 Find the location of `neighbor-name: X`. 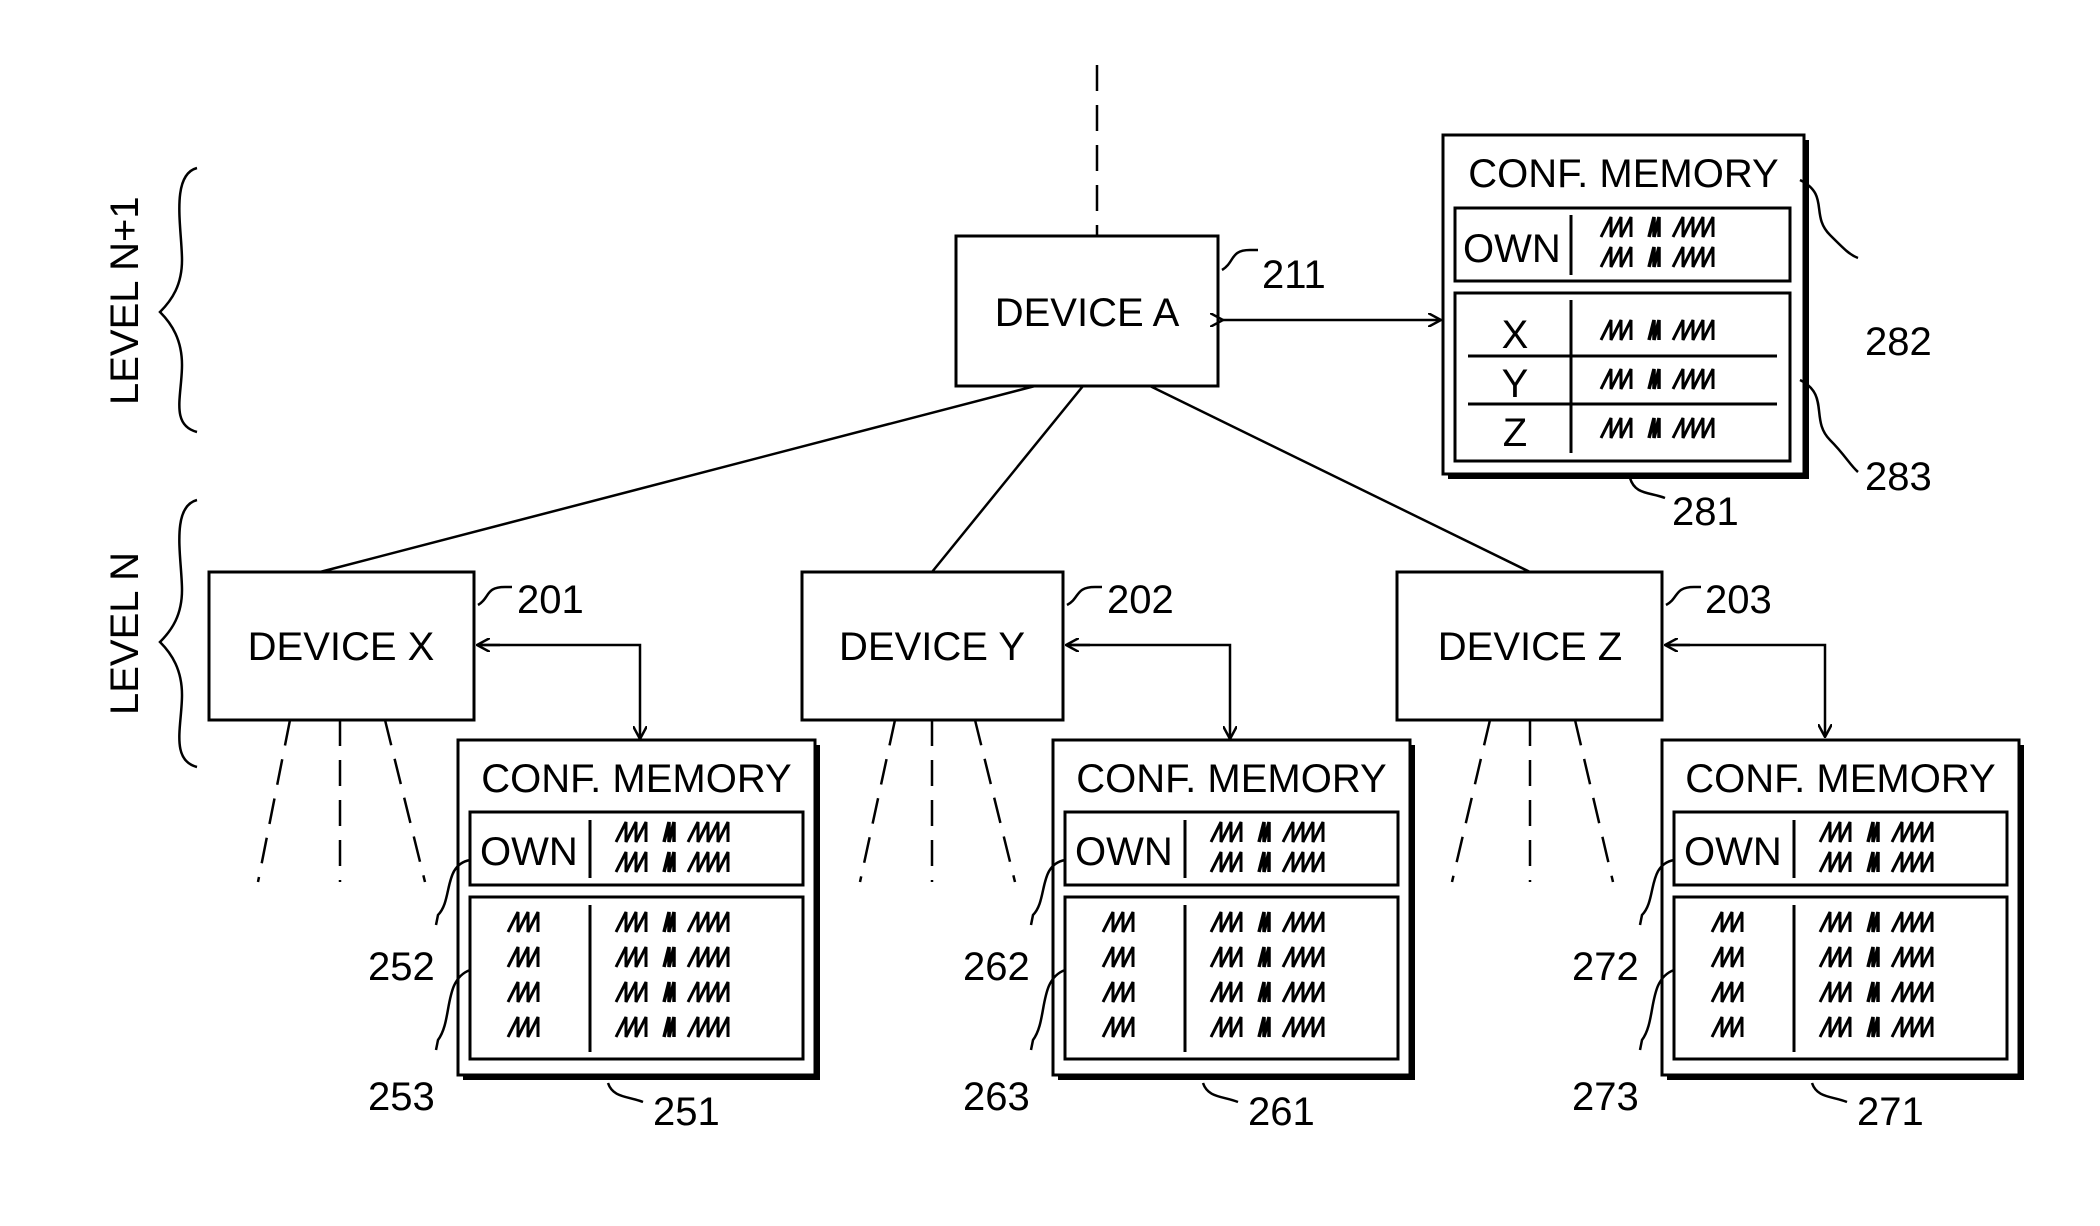

neighbor-name: X is located at coordinates (1515, 335).